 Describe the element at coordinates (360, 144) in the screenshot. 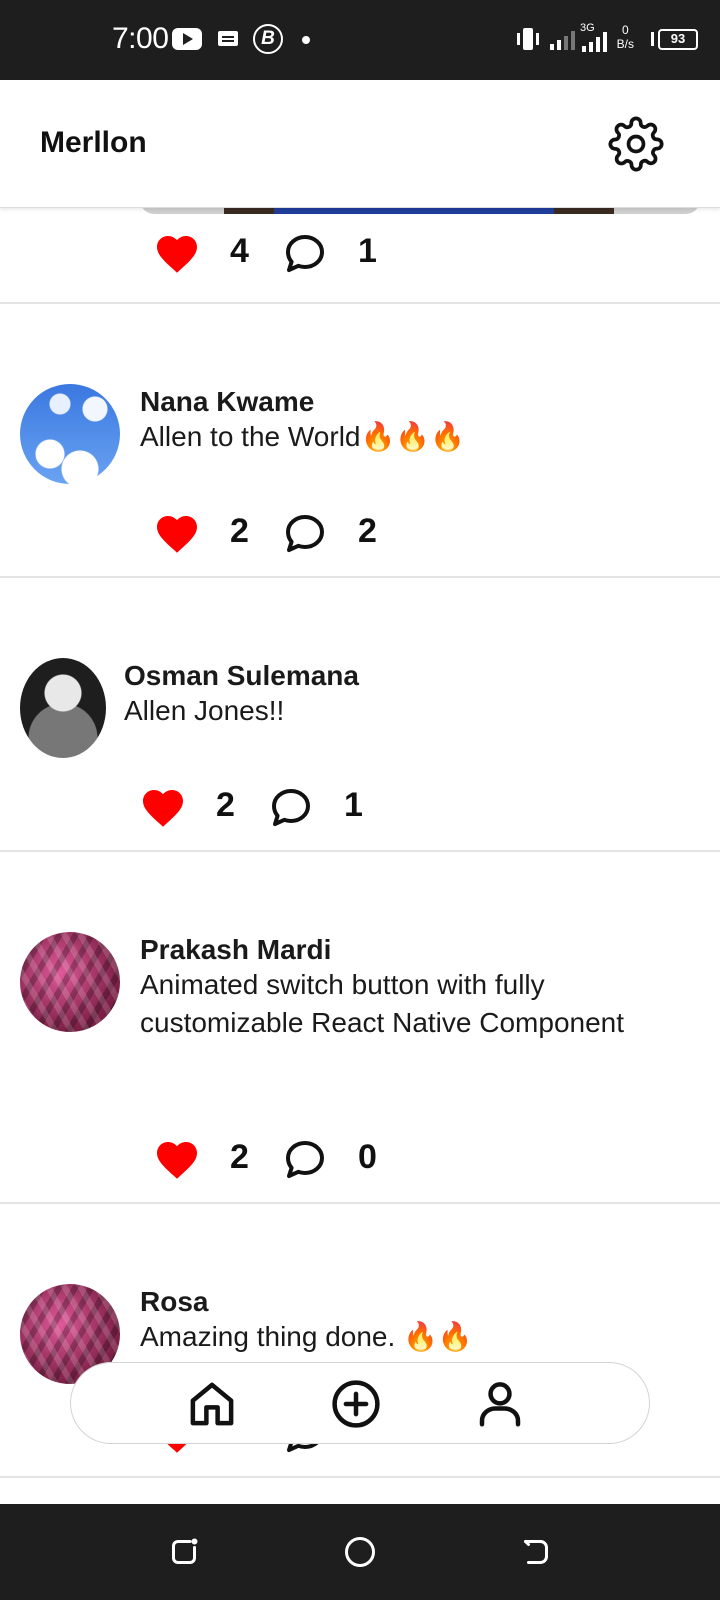

I see `app-header: Merllon` at that location.